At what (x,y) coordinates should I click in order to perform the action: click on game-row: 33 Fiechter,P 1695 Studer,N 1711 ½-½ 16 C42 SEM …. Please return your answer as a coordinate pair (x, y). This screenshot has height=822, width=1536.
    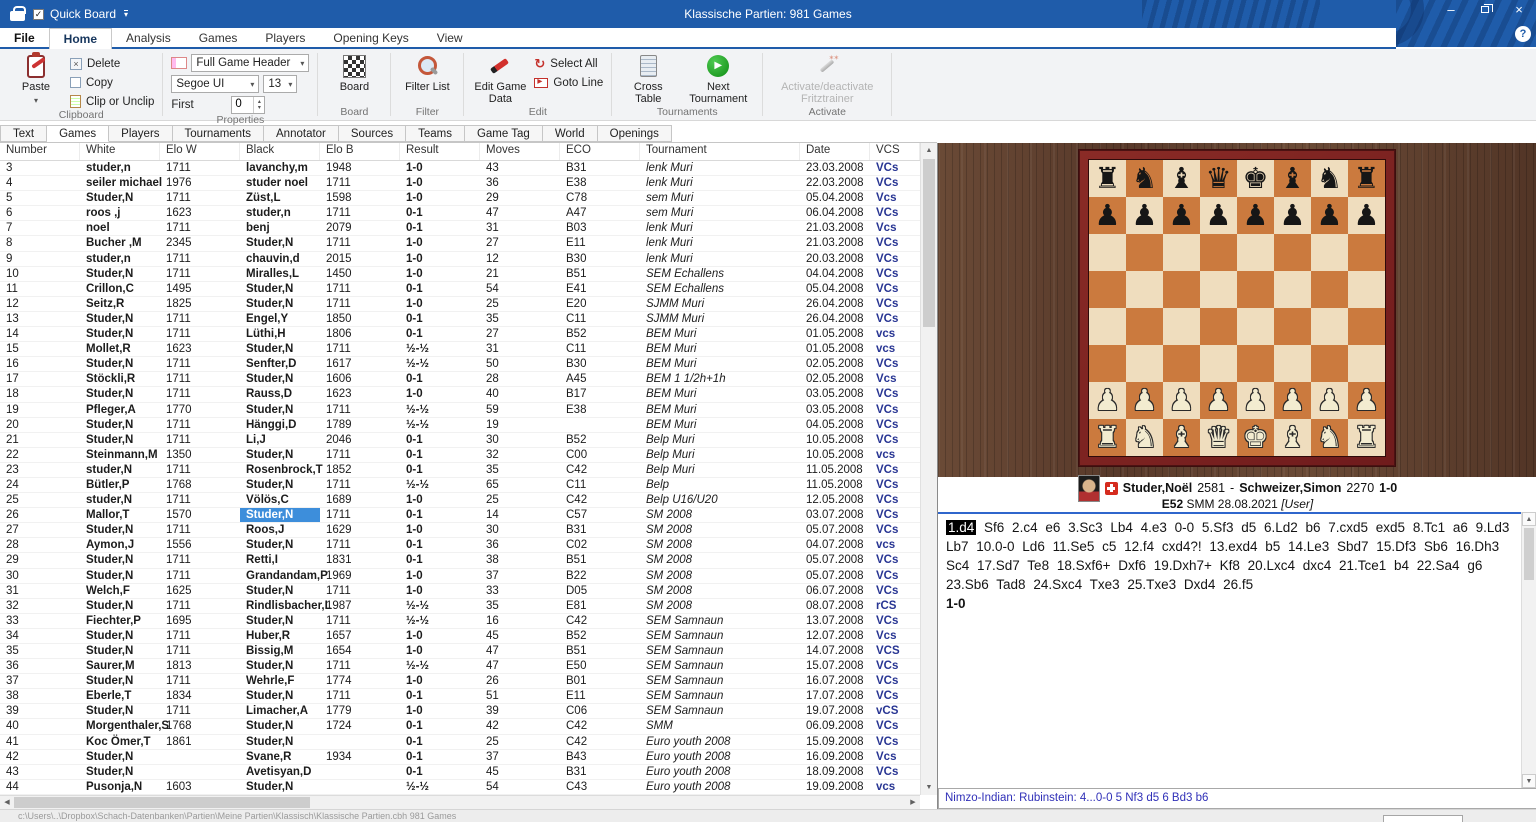
    Looking at the image, I should click on (460, 621).